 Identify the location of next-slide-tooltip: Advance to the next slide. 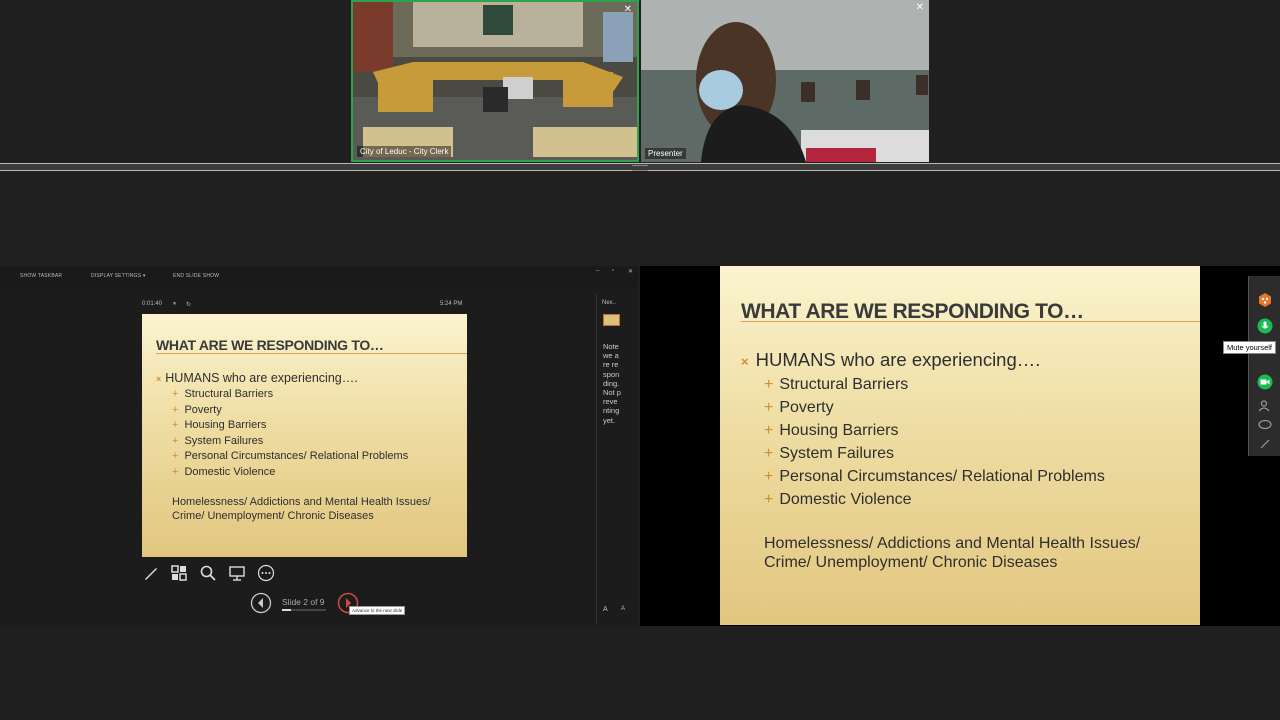
(377, 610).